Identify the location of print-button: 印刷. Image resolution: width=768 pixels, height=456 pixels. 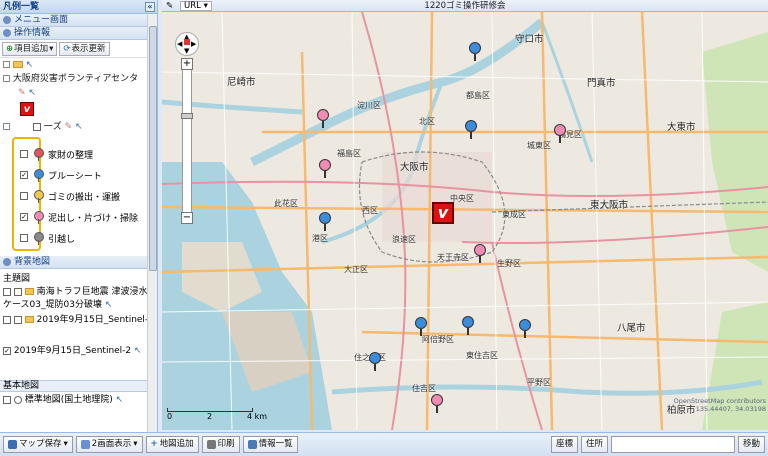
(220, 444).